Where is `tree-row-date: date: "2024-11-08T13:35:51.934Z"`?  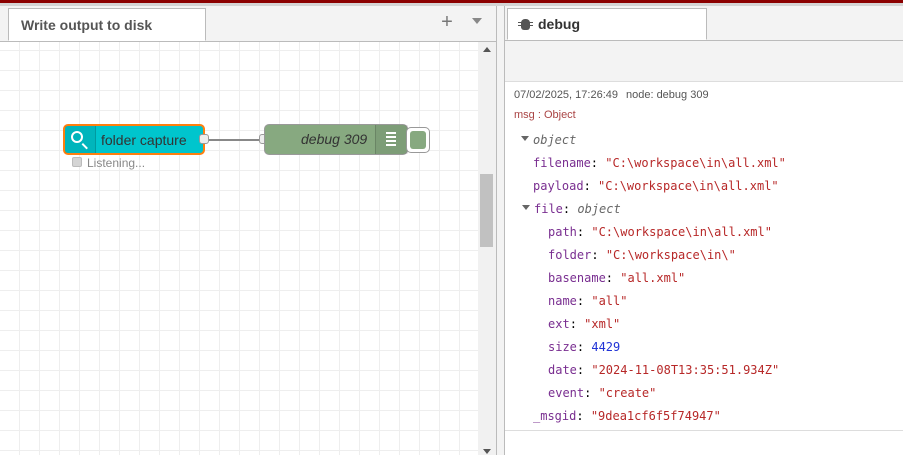 tree-row-date: date: "2024-11-08T13:35:51.934Z" is located at coordinates (663, 370).